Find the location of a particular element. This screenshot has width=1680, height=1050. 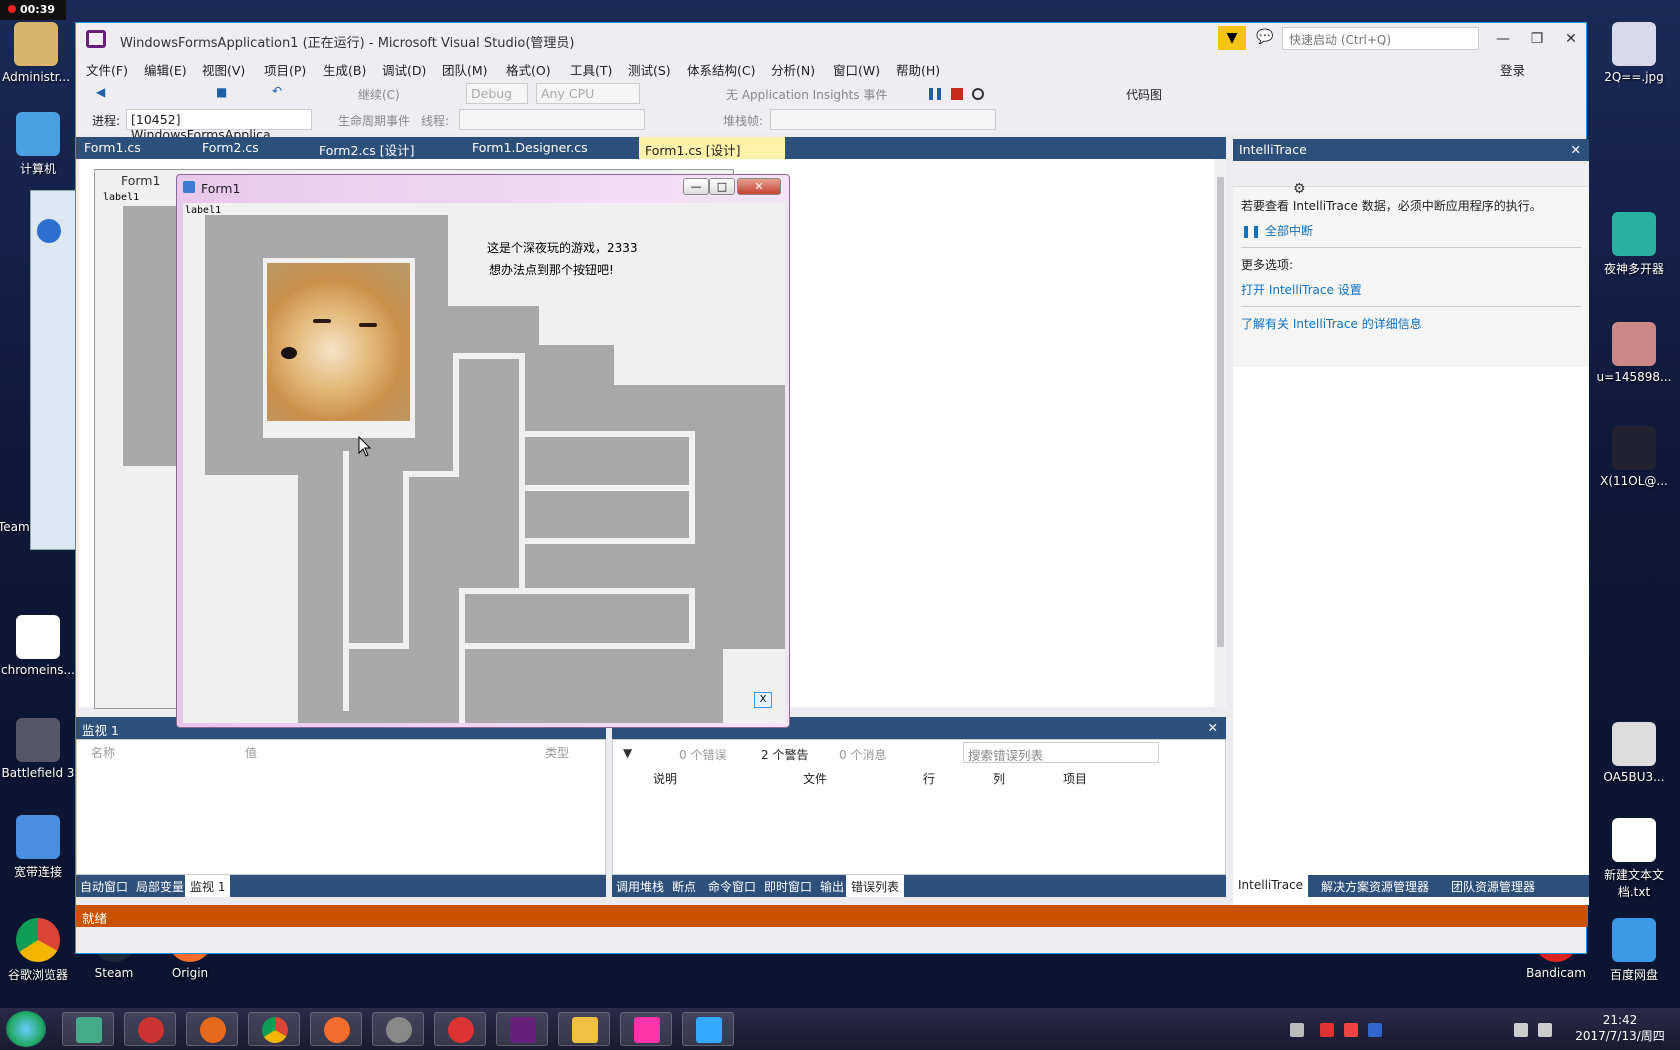

tab-form1-design: Form1.cs [设计] is located at coordinates (712, 148).